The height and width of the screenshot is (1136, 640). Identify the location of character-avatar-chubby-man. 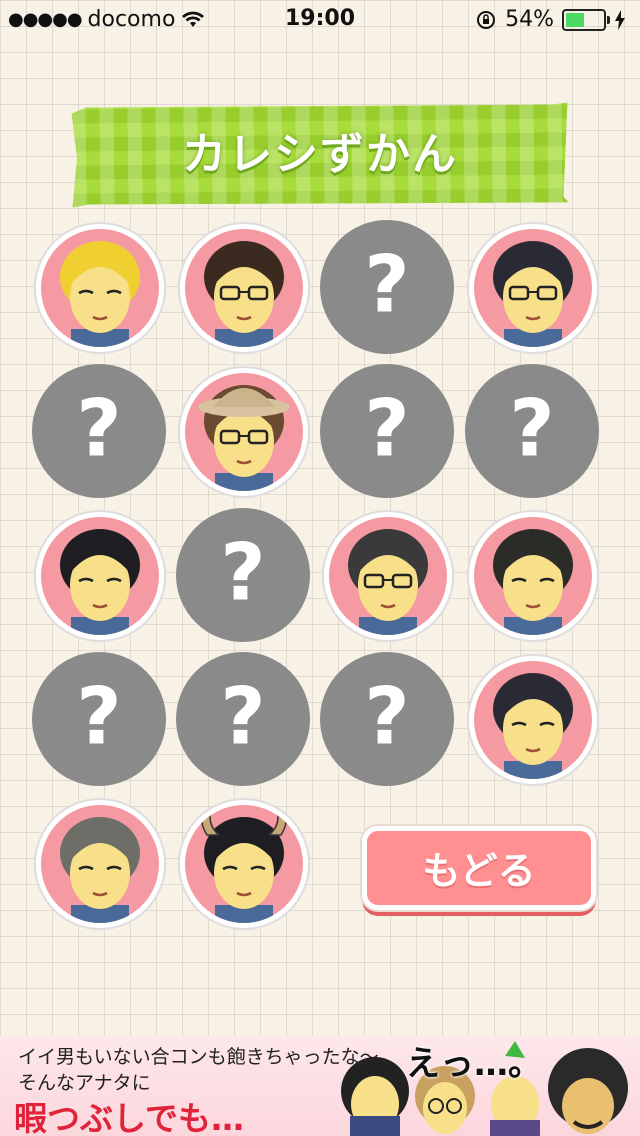
(533, 576).